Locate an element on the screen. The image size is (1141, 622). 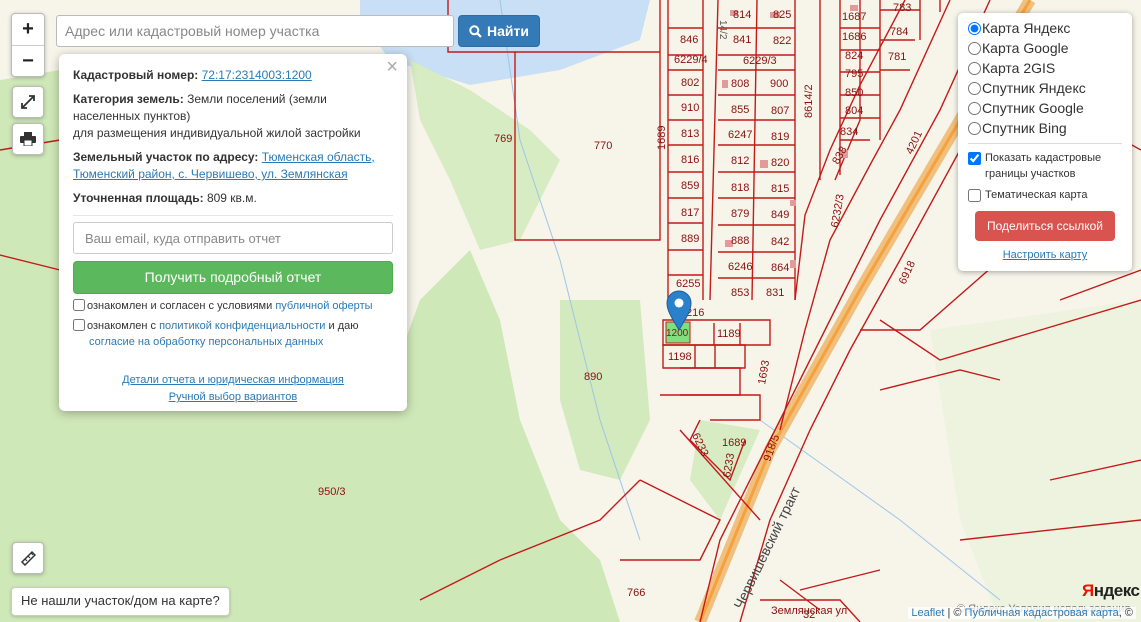
expand-icon is located at coordinates (28, 102).